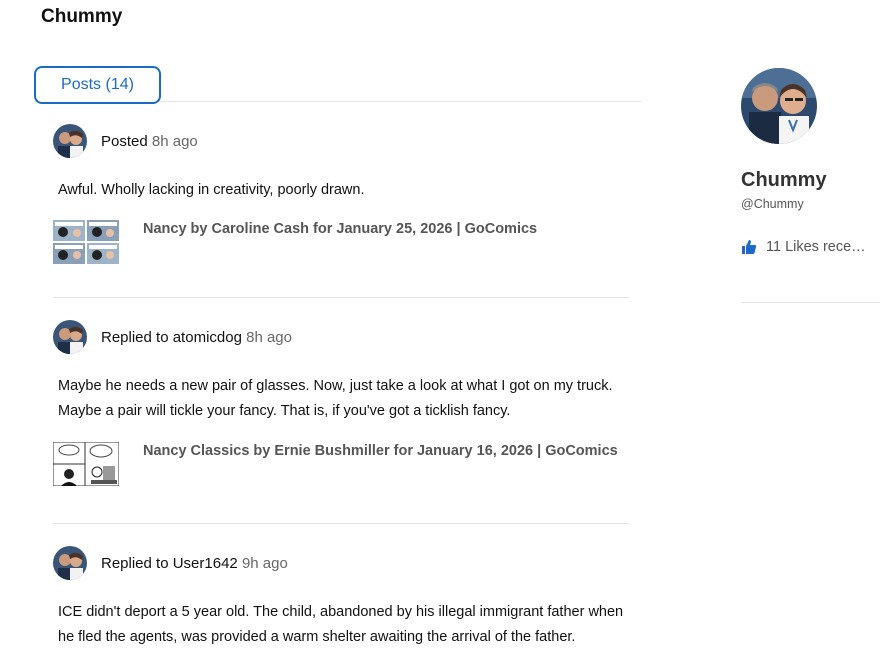 This screenshot has width=880, height=670. Describe the element at coordinates (97, 85) in the screenshot. I see `tab-posts: Posts (14)` at that location.